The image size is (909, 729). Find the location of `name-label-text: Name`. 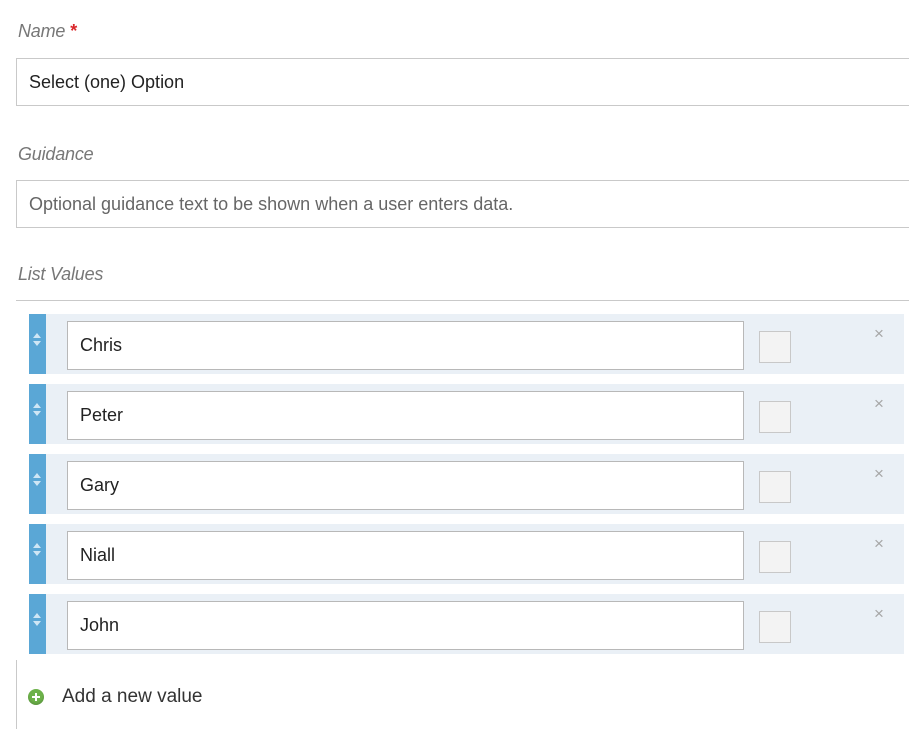

name-label-text: Name is located at coordinates (42, 31).